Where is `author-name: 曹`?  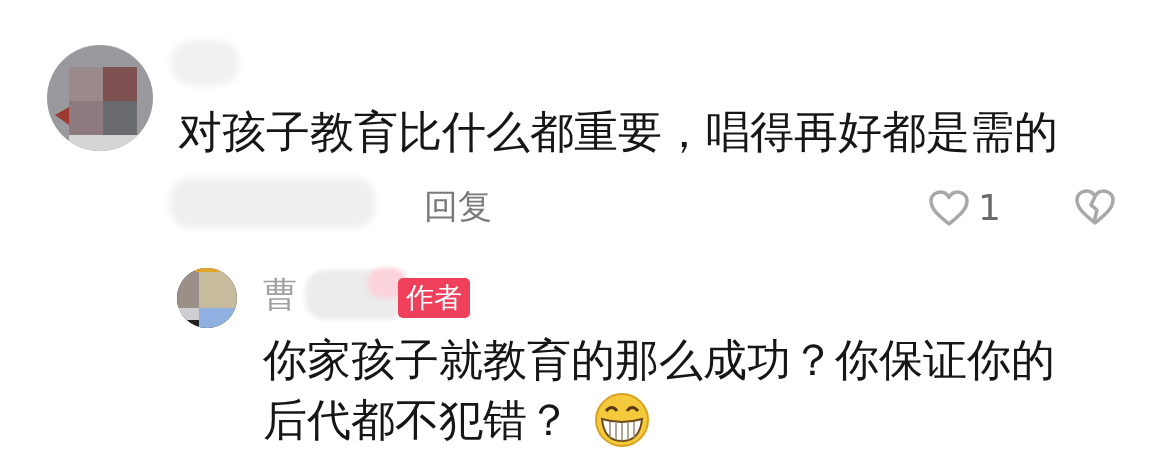 author-name: 曹 is located at coordinates (280, 294).